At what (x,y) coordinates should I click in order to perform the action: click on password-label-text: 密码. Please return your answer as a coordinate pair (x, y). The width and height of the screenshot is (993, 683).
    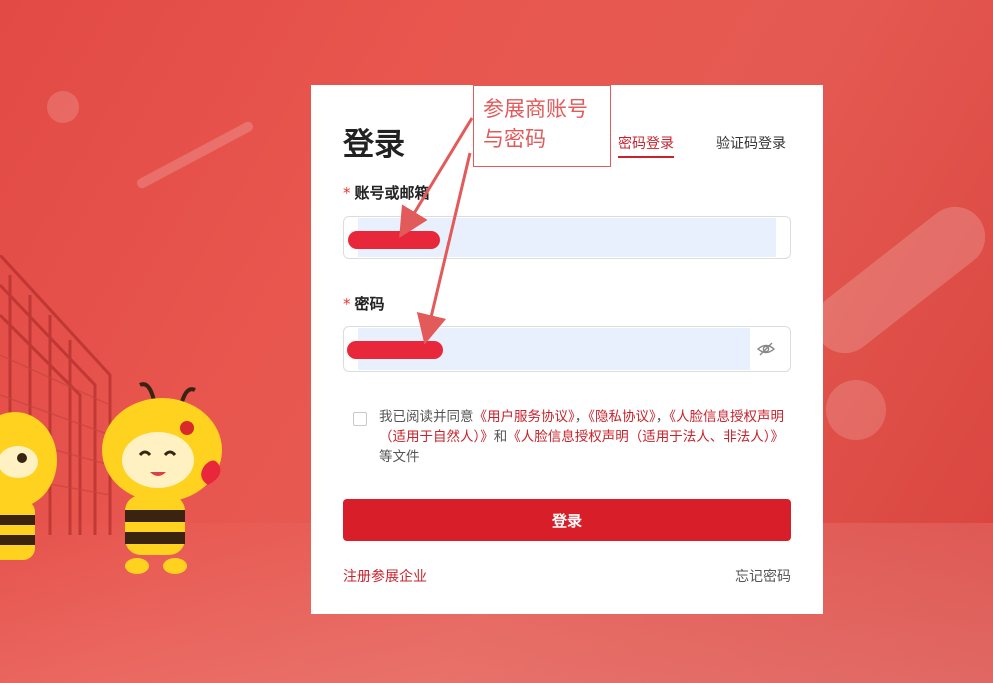
    Looking at the image, I should click on (369, 304).